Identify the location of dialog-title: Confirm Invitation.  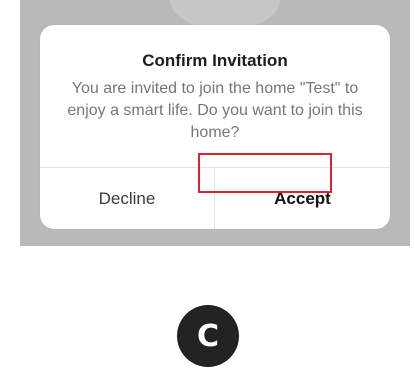
(215, 60).